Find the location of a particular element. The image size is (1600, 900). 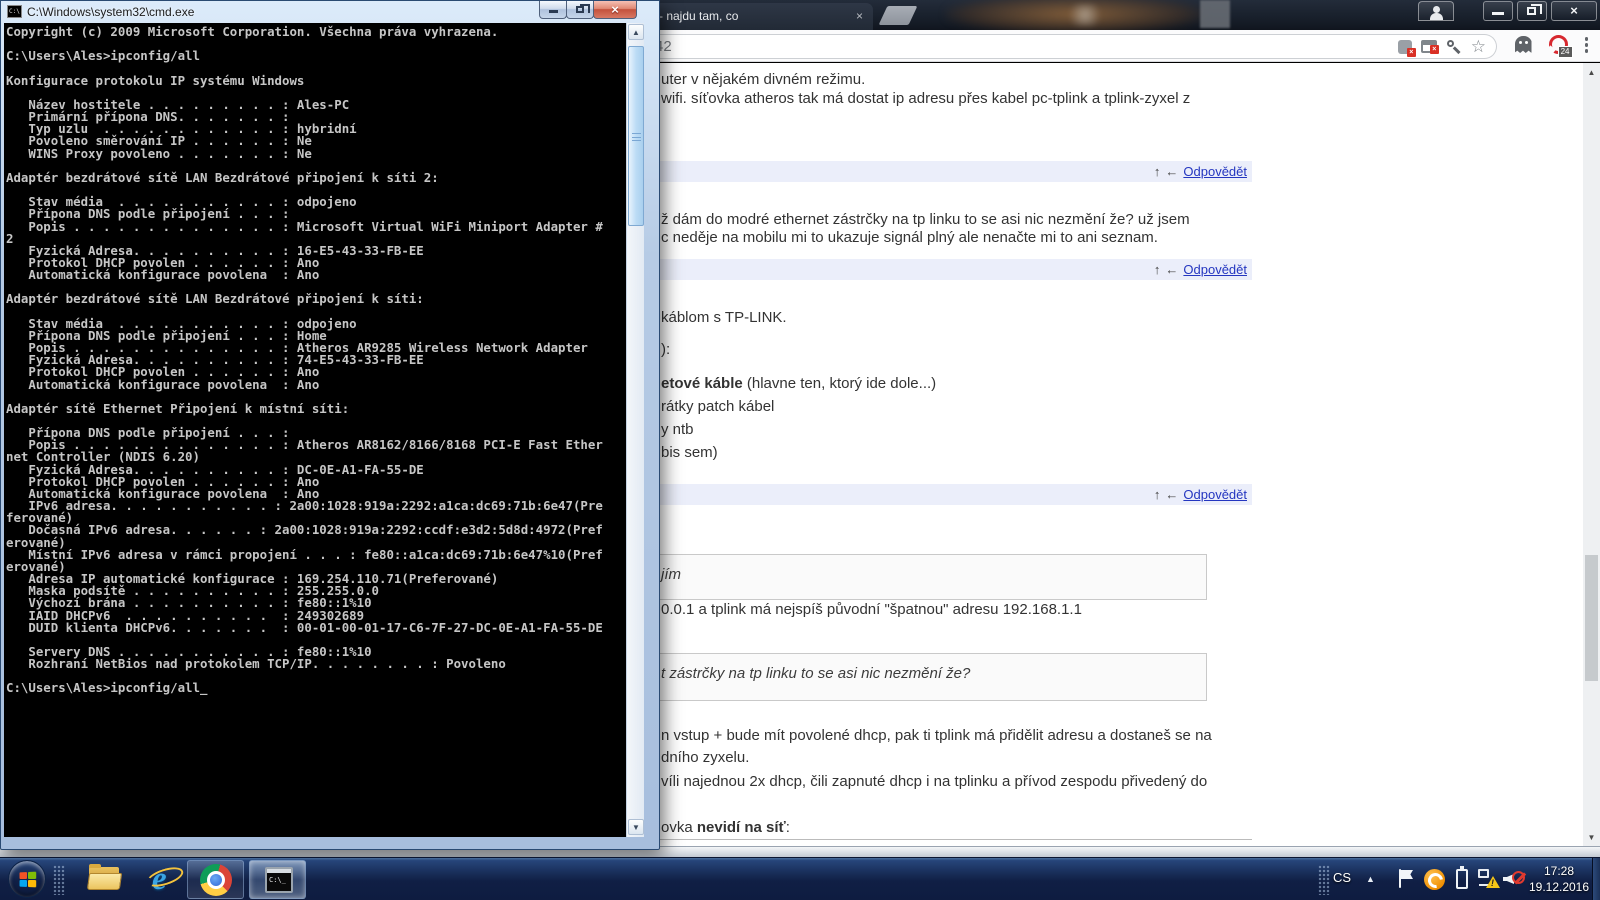

browser-scrollbar: ▲ ▼ is located at coordinates (1591, 454).